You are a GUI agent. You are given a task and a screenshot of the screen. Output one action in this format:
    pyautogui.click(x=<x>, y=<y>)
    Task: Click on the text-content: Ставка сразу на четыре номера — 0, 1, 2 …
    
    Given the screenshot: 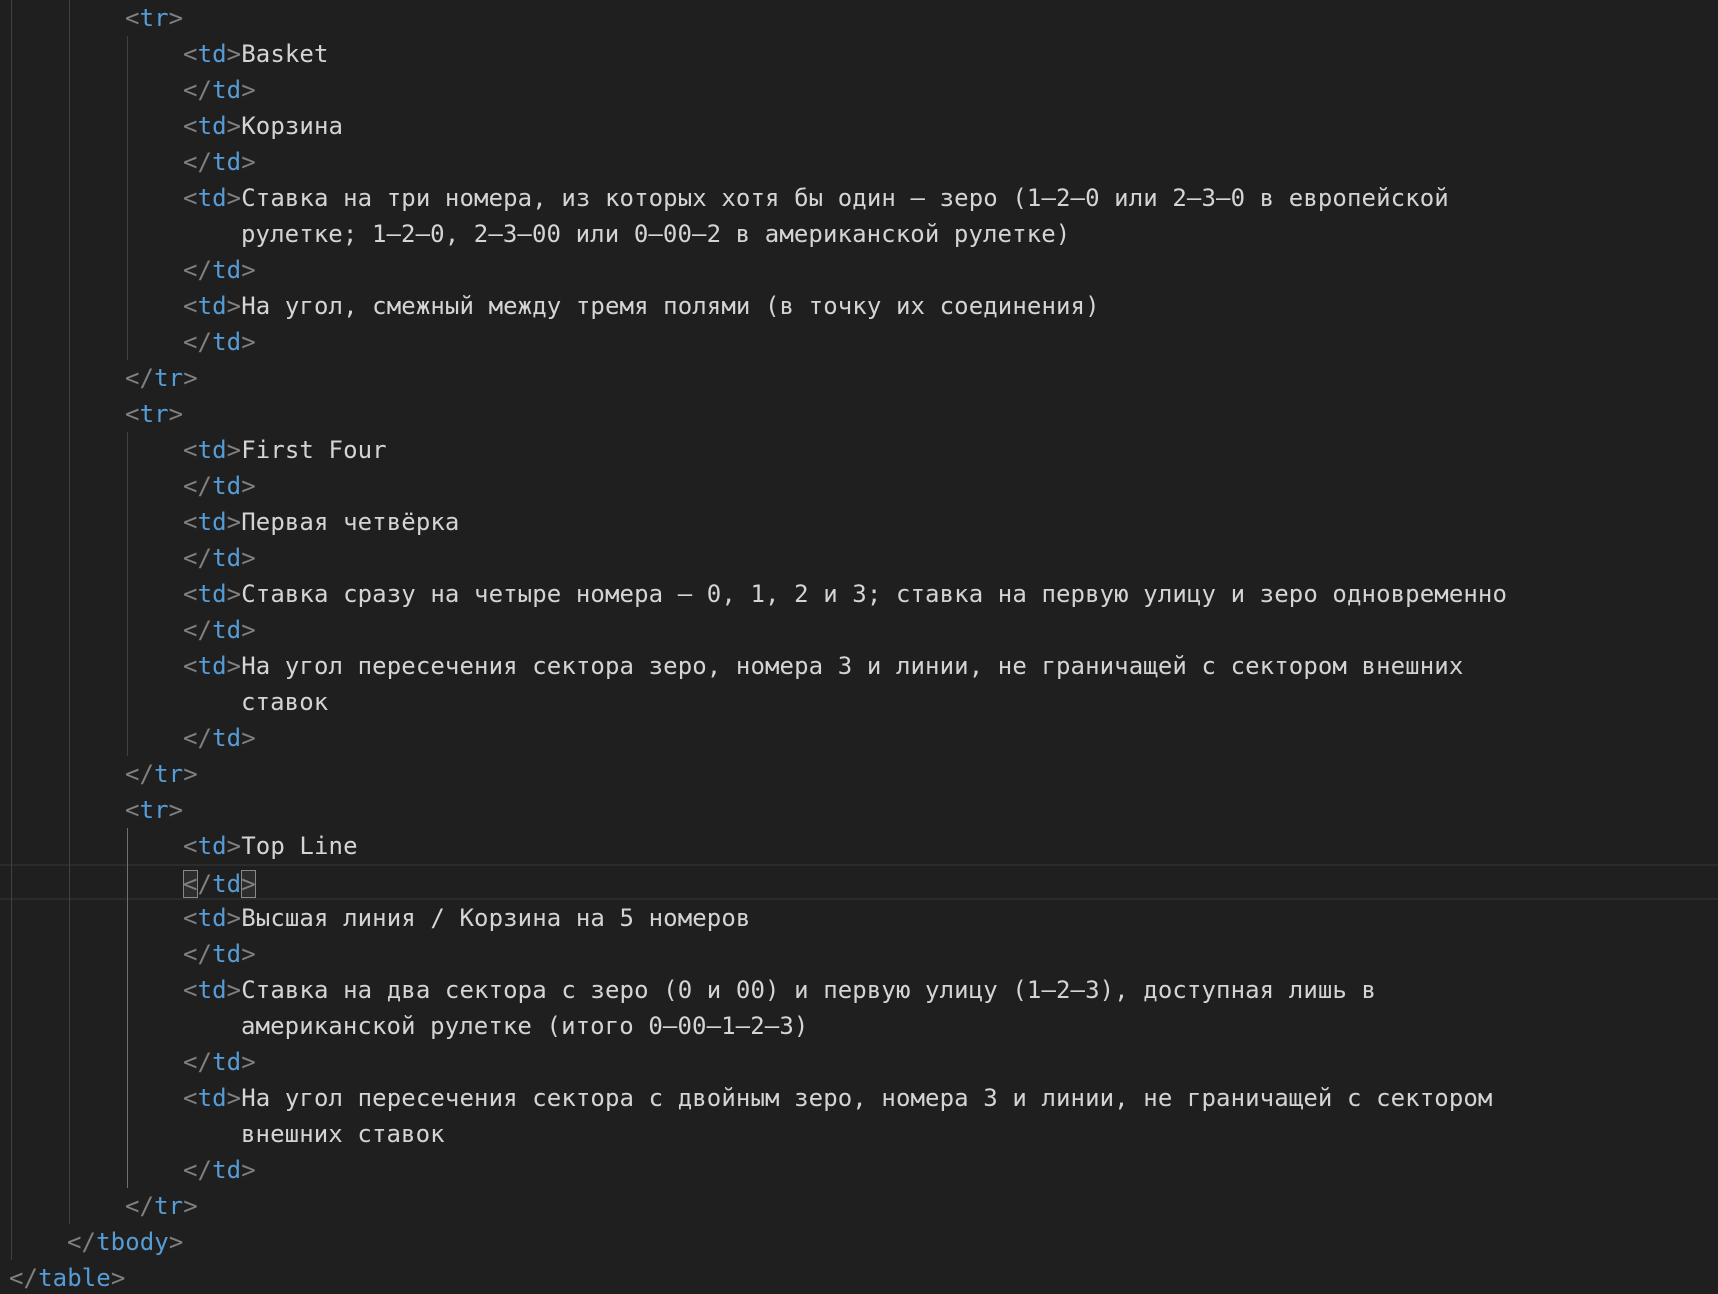 What is the action you would take?
    pyautogui.click(x=874, y=594)
    